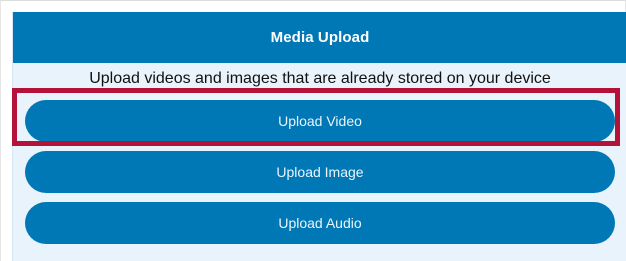  I want to click on upload-video-label: Upload Video, so click(320, 121).